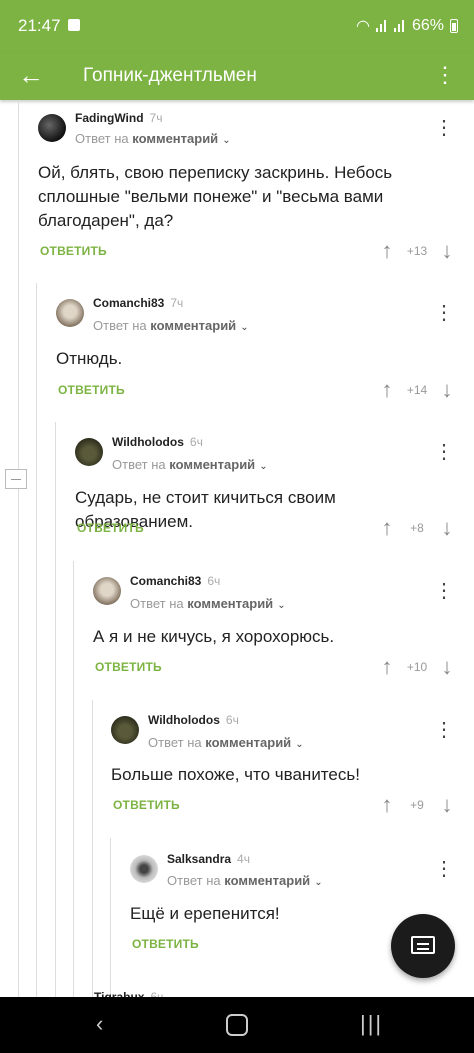 Image resolution: width=474 pixels, height=1053 pixels. Describe the element at coordinates (363, 26) in the screenshot. I see `wifi-icon: ◠` at that location.